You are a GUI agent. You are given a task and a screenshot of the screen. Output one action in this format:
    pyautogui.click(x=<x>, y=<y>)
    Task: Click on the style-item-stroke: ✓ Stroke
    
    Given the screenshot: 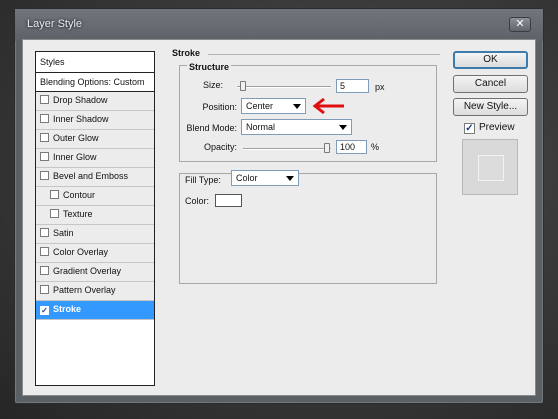 What is the action you would take?
    pyautogui.click(x=95, y=310)
    